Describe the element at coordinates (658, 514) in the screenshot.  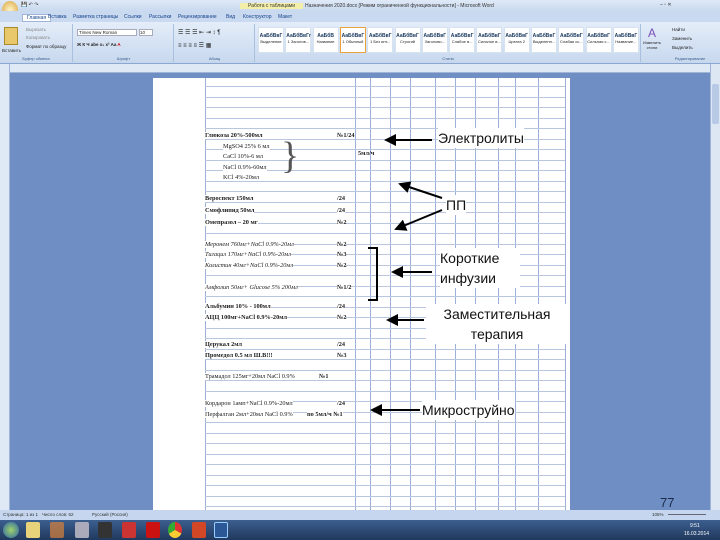
I see `zoom-level: 105%` at that location.